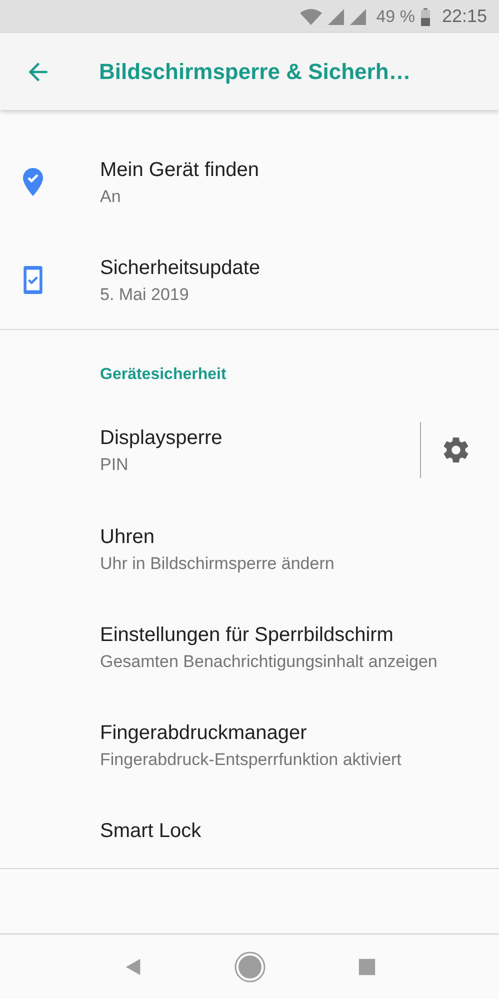 This screenshot has width=499, height=999. Describe the element at coordinates (180, 170) in the screenshot. I see `item-title: Mein Gerät finden` at that location.